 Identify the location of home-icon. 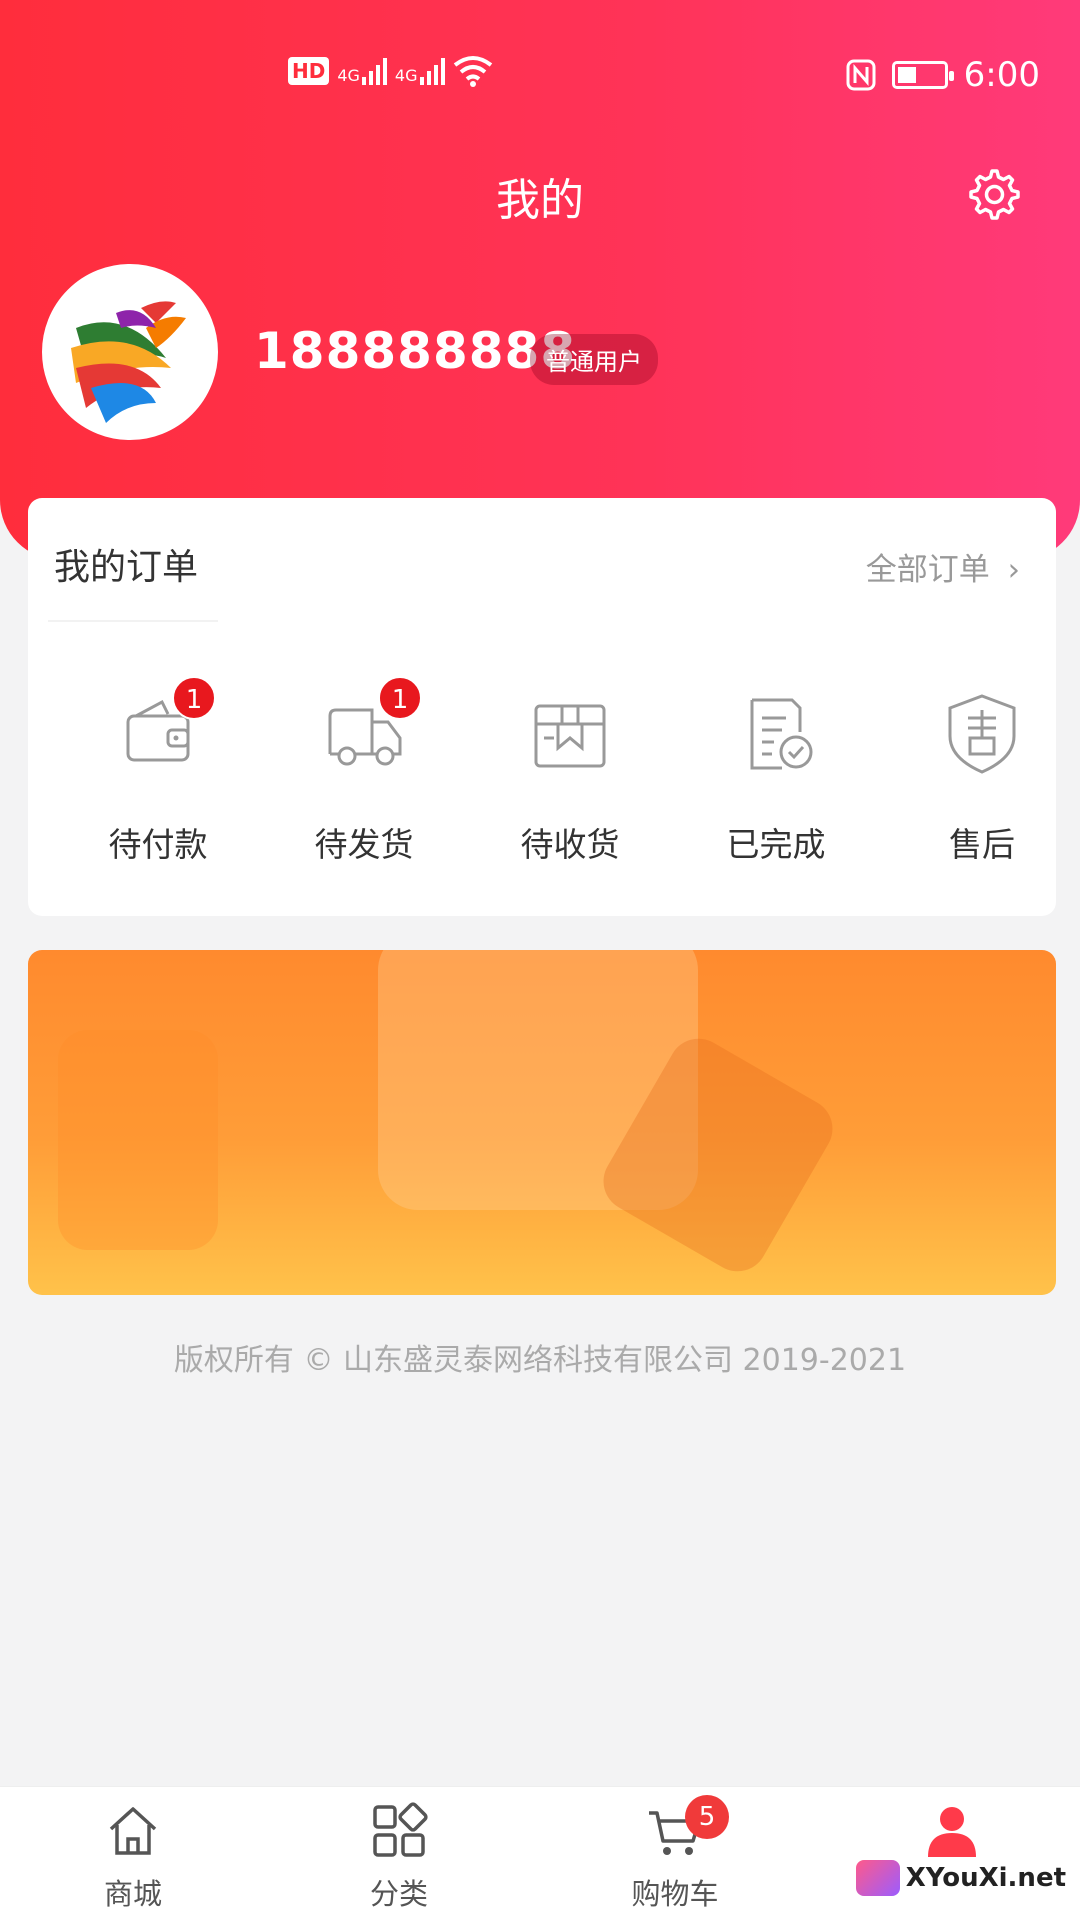
(133, 1831).